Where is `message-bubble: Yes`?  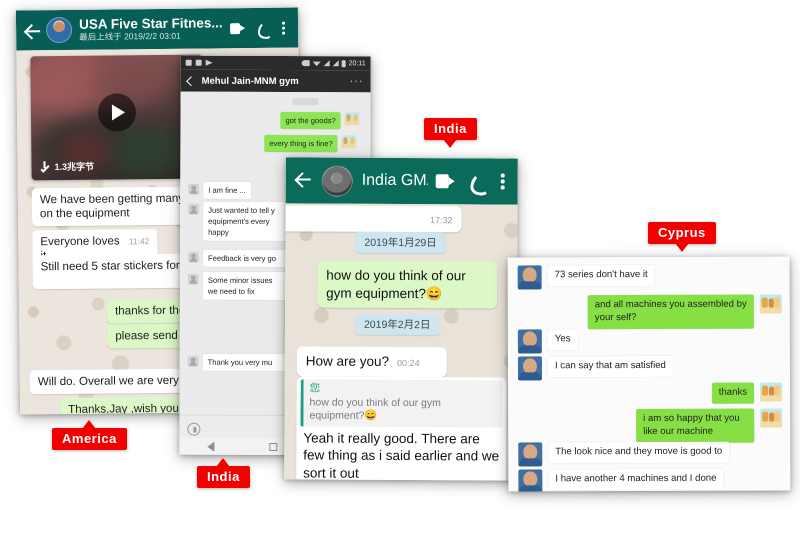 message-bubble: Yes is located at coordinates (562, 340).